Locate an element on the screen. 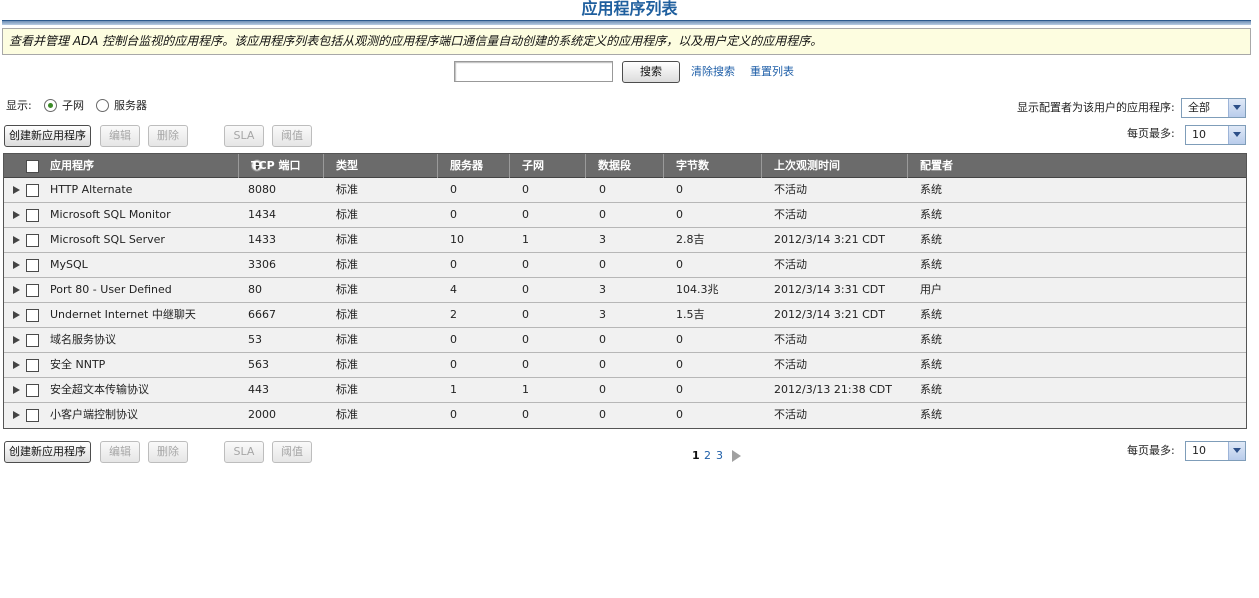 The width and height of the screenshot is (1259, 598). column-header-subnets: 子网 is located at coordinates (548, 166).